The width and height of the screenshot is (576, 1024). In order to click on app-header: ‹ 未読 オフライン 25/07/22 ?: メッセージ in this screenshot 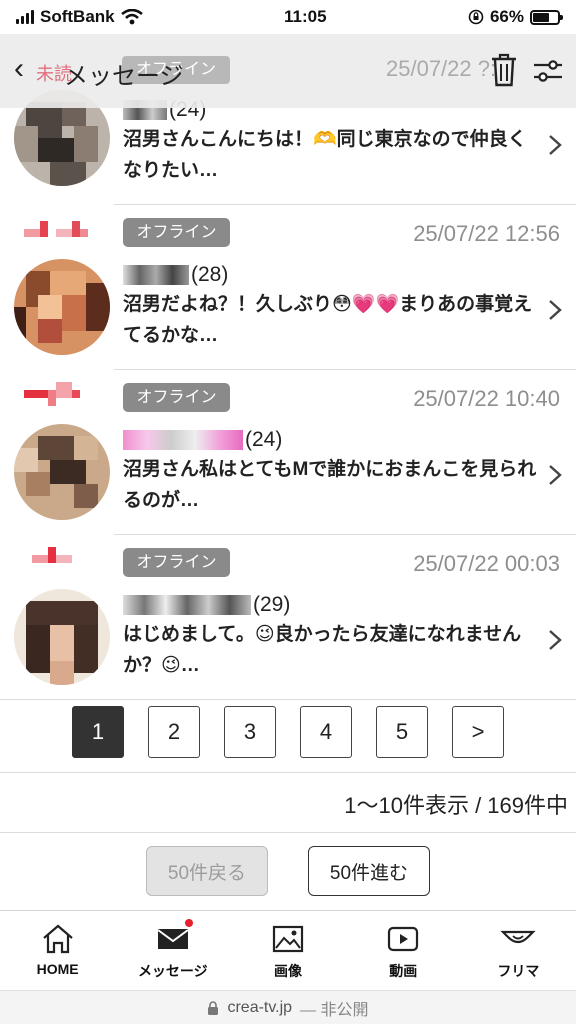, I will do `click(288, 71)`.